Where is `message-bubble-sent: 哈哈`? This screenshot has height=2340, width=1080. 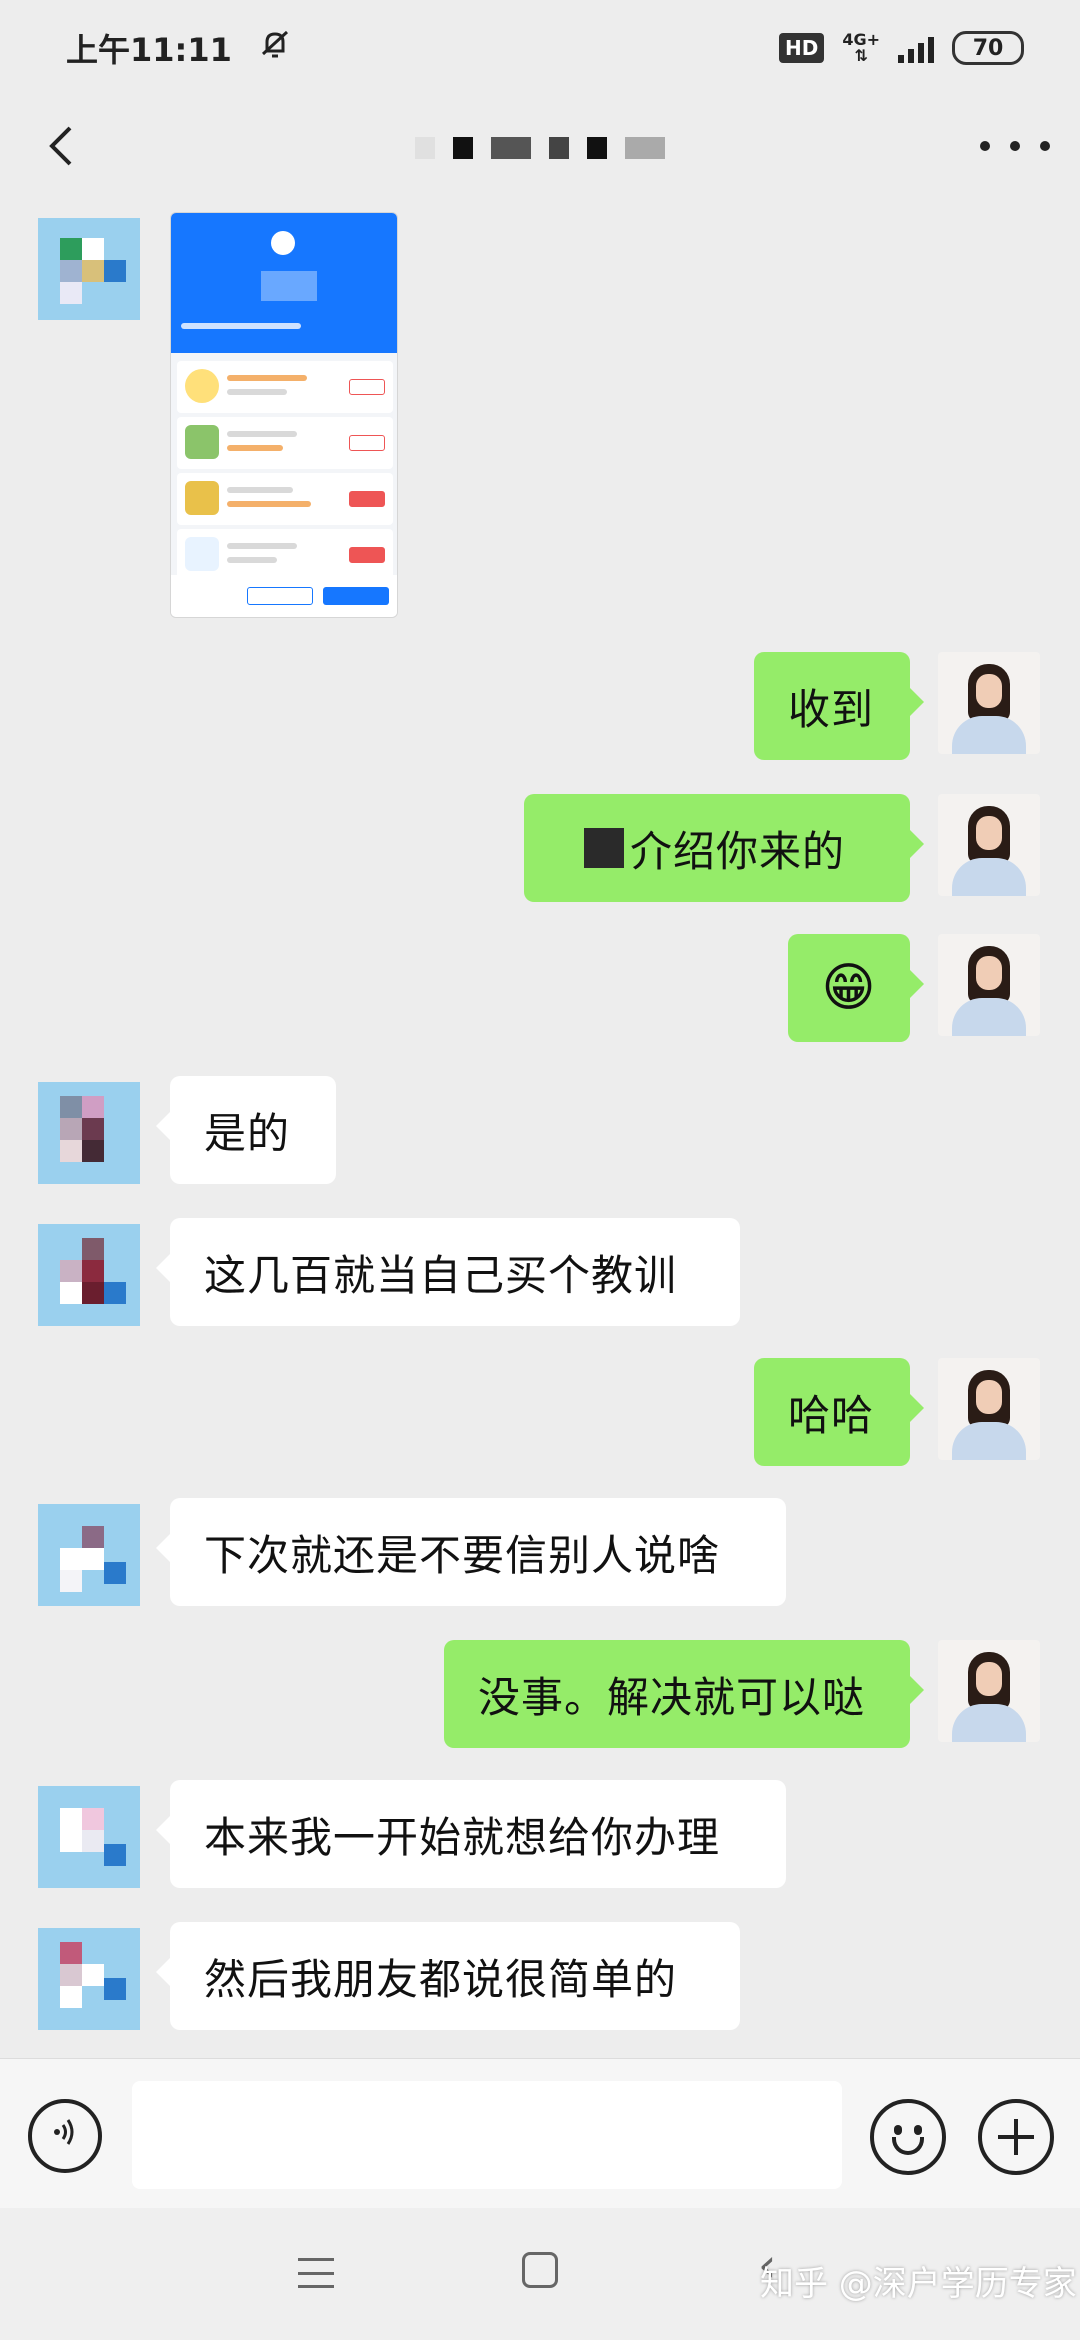
message-bubble-sent: 哈哈 is located at coordinates (839, 1412).